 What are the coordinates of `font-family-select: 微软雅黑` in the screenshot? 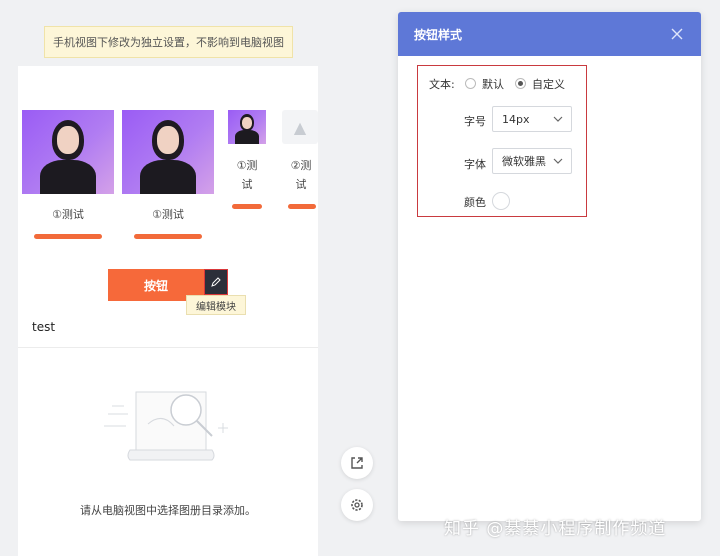 It's located at (532, 161).